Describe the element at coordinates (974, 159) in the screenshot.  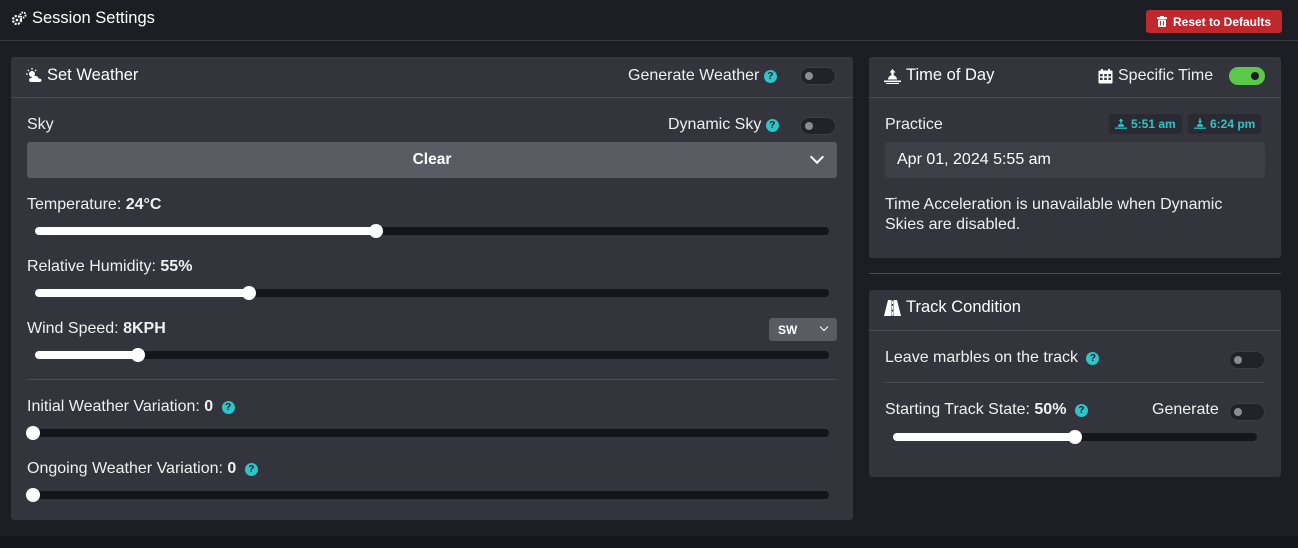
I see `datetime-value: Apr 01, 2024 5:55 am` at that location.